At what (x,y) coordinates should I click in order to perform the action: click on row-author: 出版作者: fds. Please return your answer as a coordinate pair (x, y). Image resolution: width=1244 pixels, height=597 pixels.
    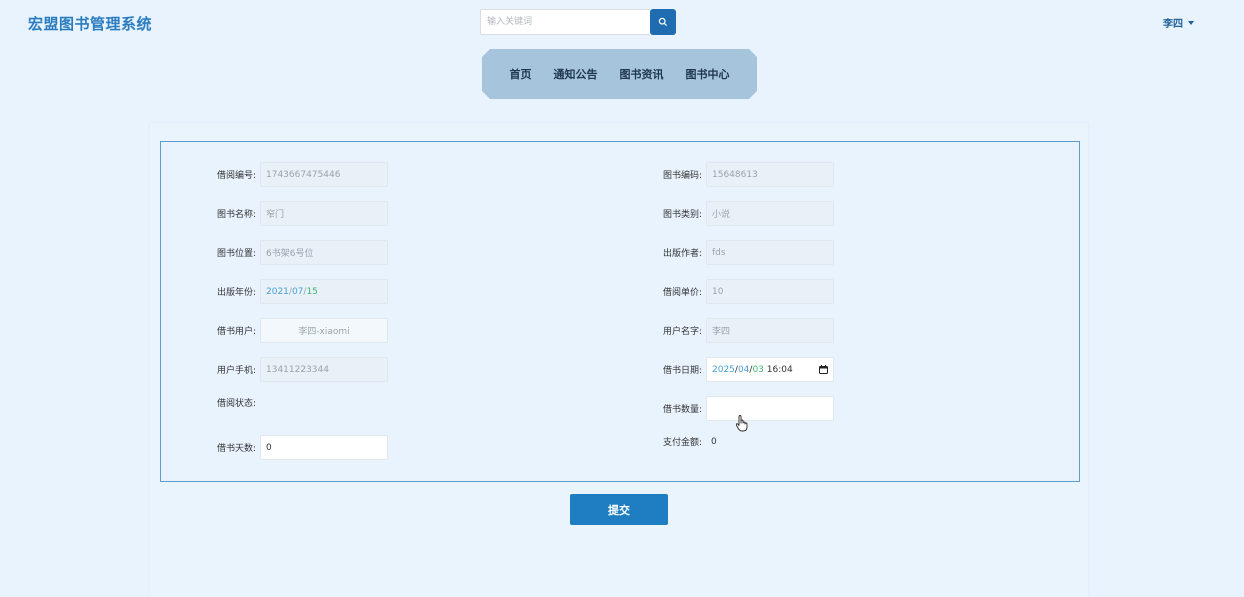
    Looking at the image, I should click on (740, 252).